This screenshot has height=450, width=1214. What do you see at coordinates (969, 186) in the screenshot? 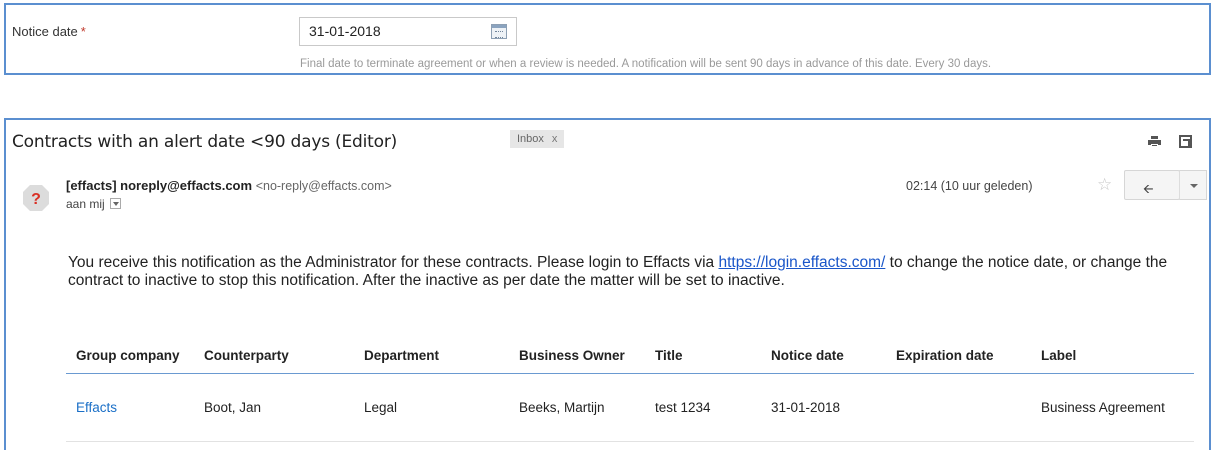
I see `email-time: 02:14 (10 uur geleden)` at bounding box center [969, 186].